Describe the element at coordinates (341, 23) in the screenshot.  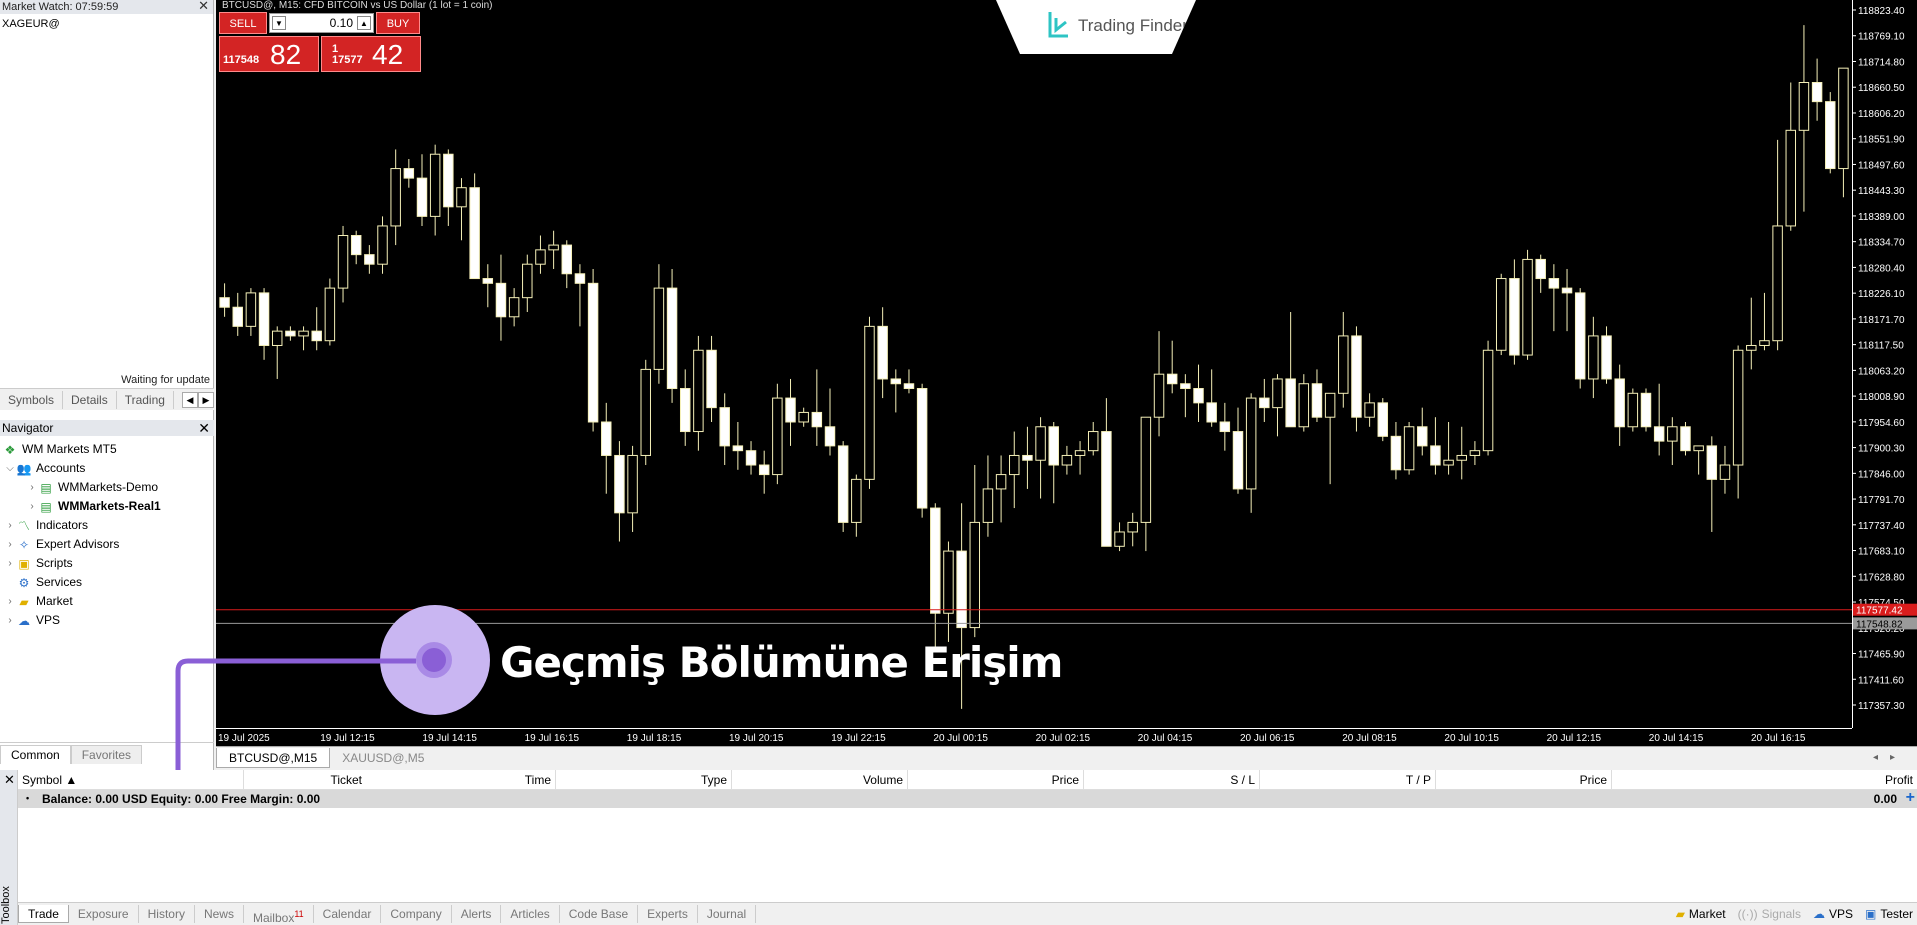
I see `lot-value: 0.10` at that location.